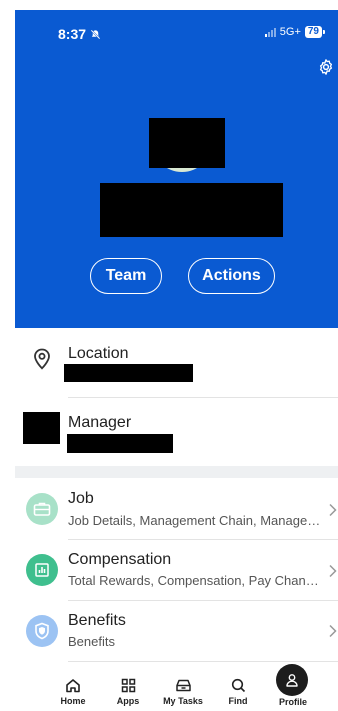 Image resolution: width=338 pixels, height=711 pixels. I want to click on search-icon, so click(238, 685).